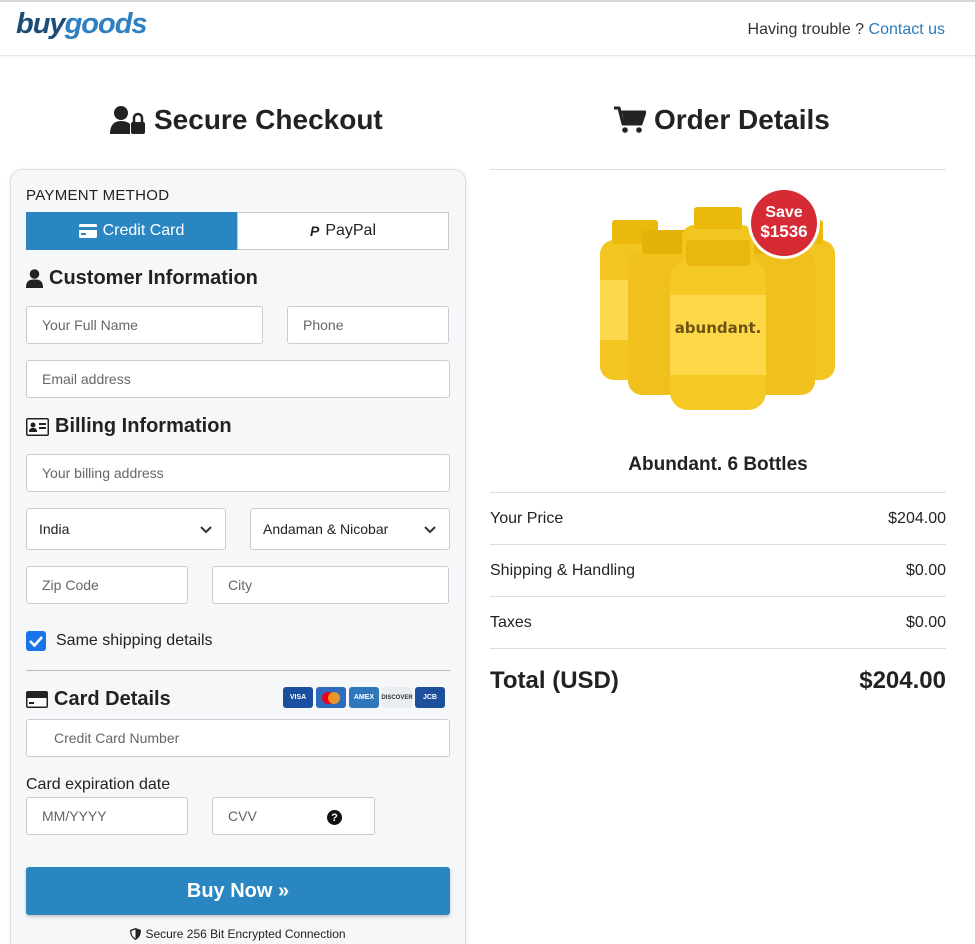 This screenshot has height=944, width=975. I want to click on customer-info-title: Customer Information, so click(142, 278).